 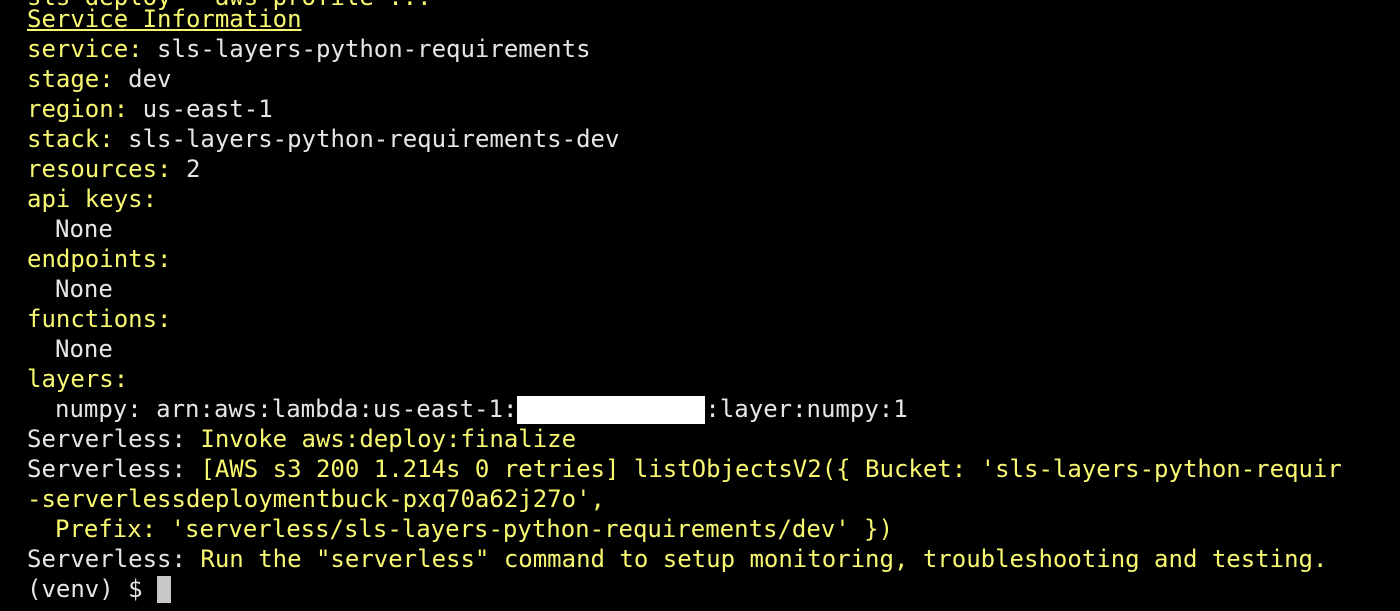 What do you see at coordinates (99, 589) in the screenshot?
I see `shell-prompt: (venv) $` at bounding box center [99, 589].